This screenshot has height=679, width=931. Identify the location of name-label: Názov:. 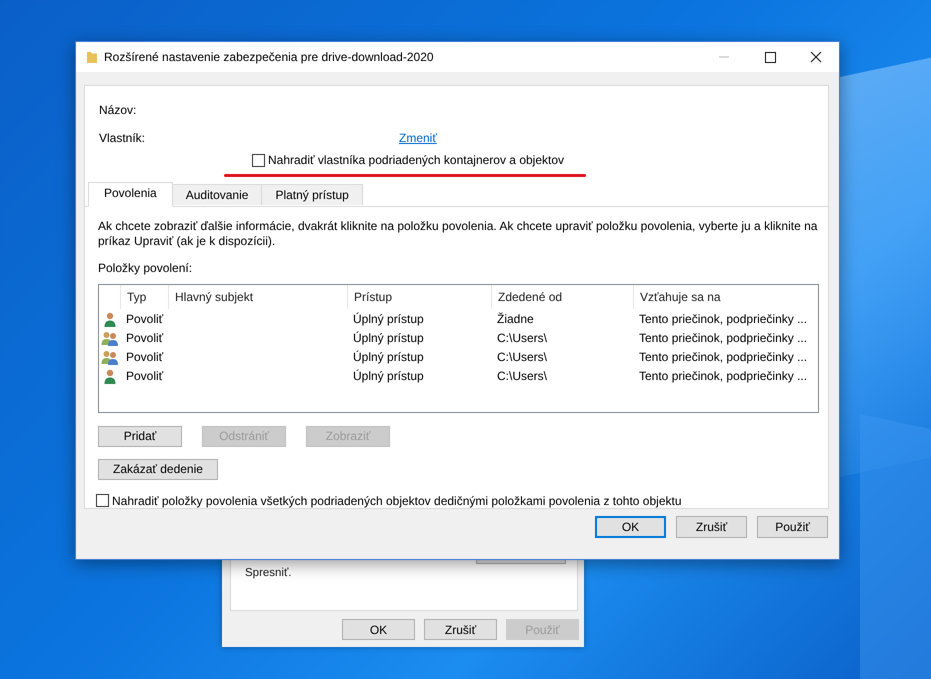
(118, 110).